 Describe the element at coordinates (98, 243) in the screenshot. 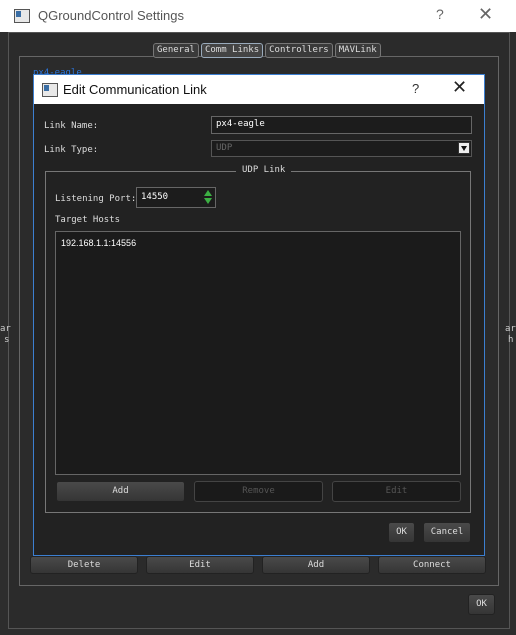

I see `list-item: 192.168.1.1:14556` at that location.